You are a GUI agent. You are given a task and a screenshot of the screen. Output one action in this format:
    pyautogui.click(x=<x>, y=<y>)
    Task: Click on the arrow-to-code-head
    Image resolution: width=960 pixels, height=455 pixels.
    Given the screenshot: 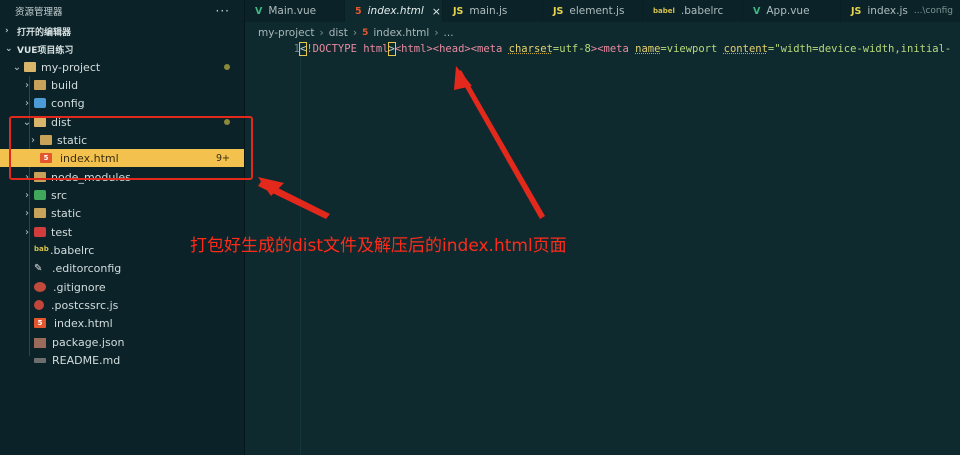 What is the action you would take?
    pyautogui.click(x=463, y=78)
    